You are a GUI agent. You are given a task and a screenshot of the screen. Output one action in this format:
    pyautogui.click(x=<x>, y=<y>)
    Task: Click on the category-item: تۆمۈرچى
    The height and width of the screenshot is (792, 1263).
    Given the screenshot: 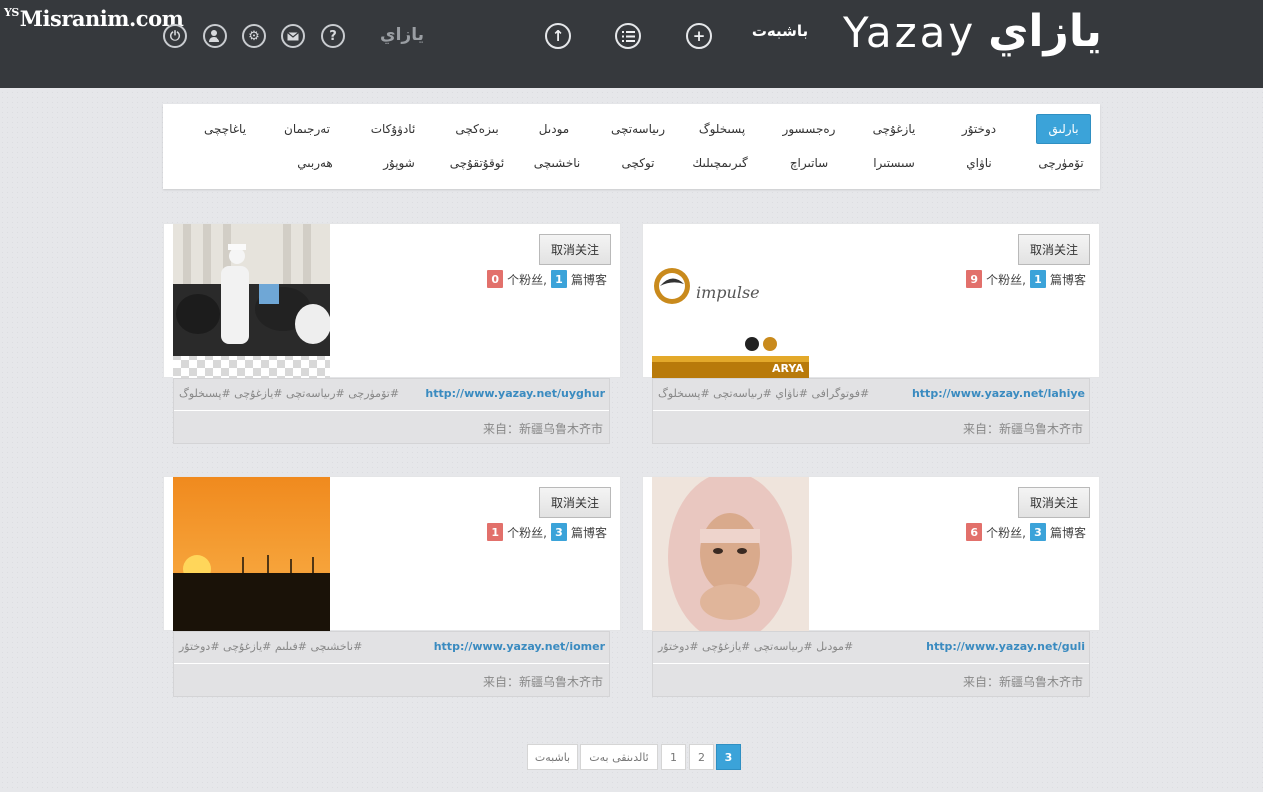 What is the action you would take?
    pyautogui.click(x=1061, y=163)
    